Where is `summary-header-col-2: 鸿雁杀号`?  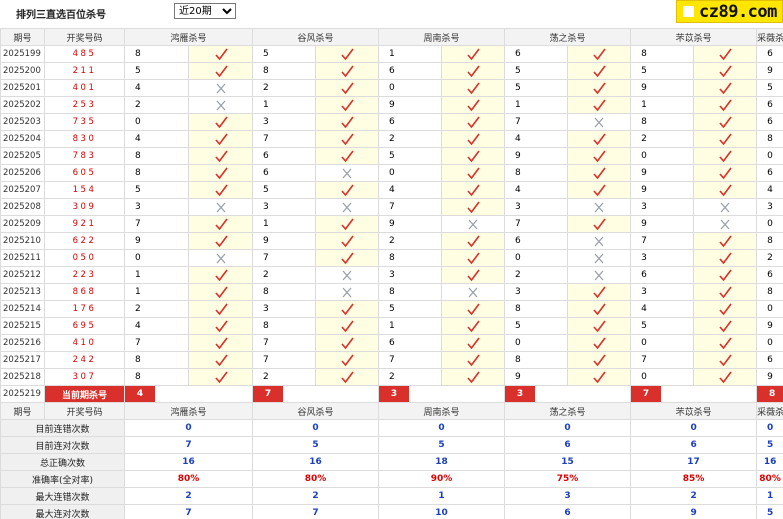 summary-header-col-2: 鸿雁杀号 is located at coordinates (188, 411).